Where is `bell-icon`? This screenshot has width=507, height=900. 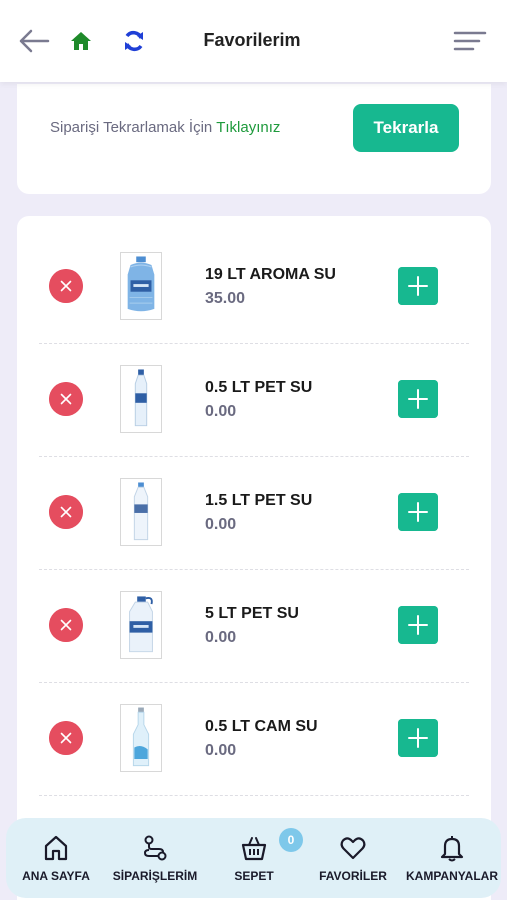 bell-icon is located at coordinates (452, 849).